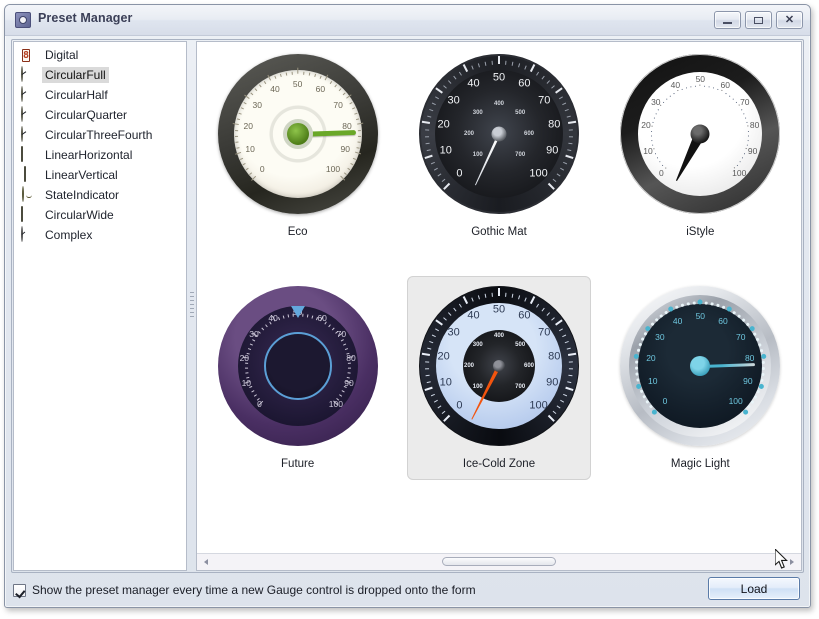 The width and height of the screenshot is (819, 619). I want to click on preset-name: Eco, so click(297, 232).